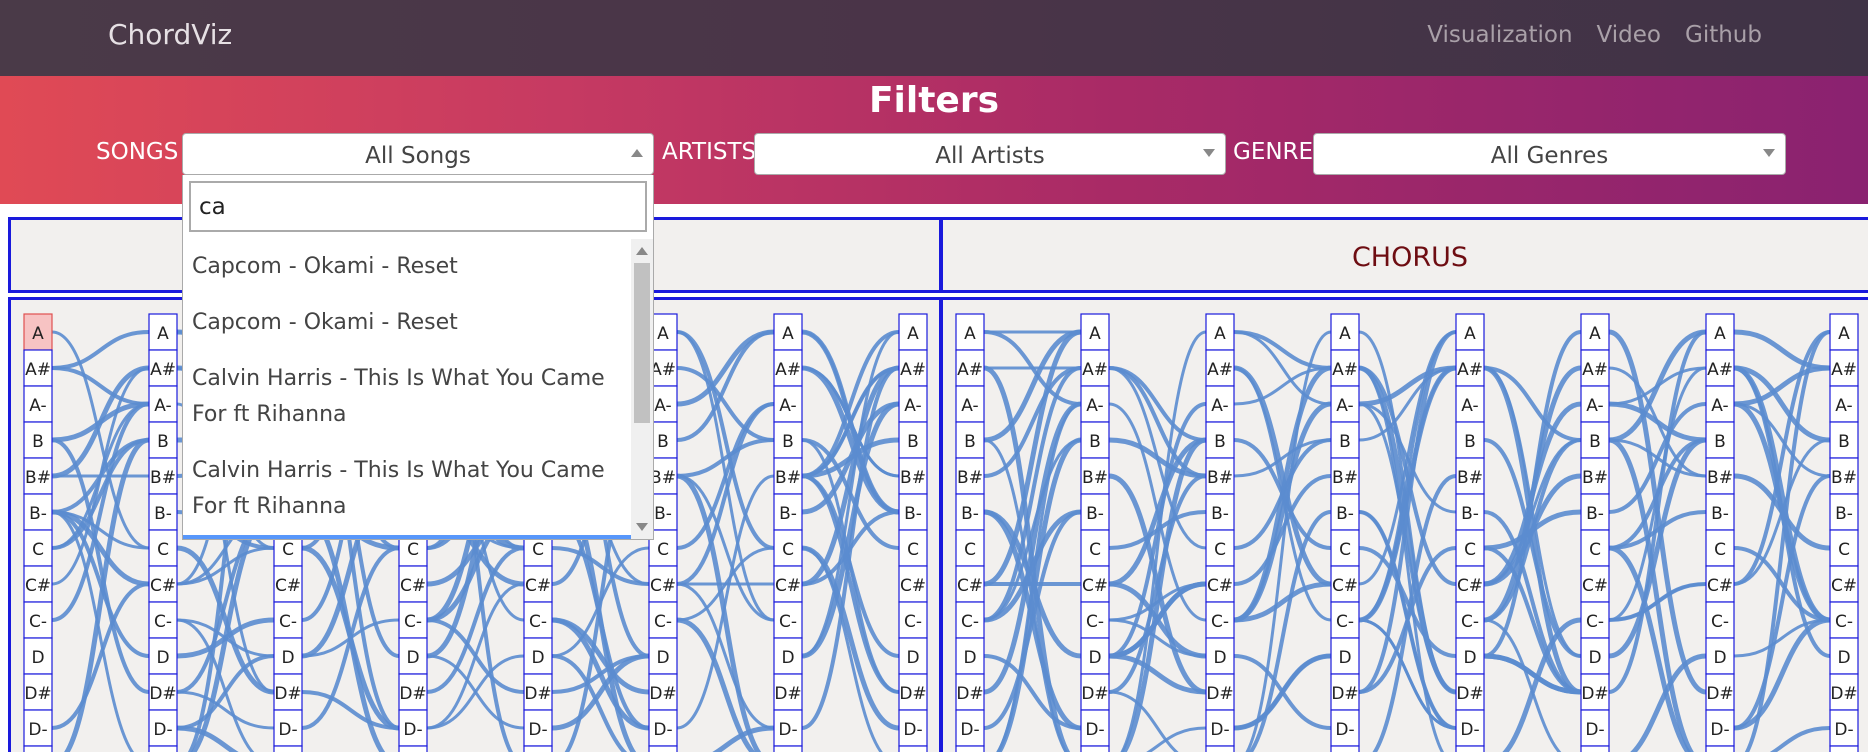 The height and width of the screenshot is (752, 1868). Describe the element at coordinates (418, 206) in the screenshot. I see `songs-search-input` at that location.